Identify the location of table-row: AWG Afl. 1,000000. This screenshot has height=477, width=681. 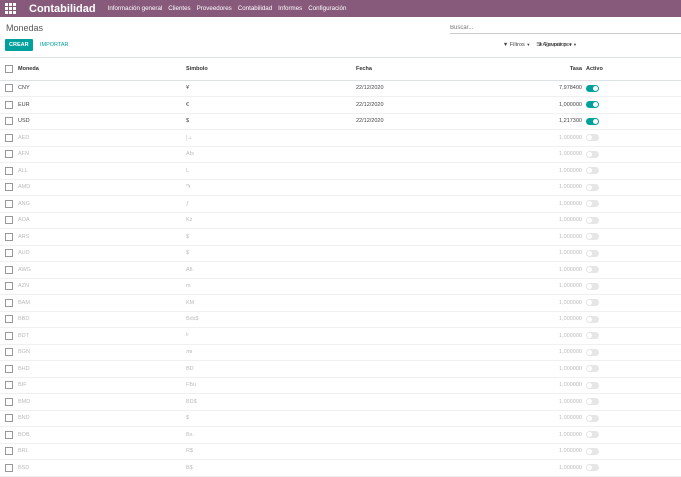
(340, 270).